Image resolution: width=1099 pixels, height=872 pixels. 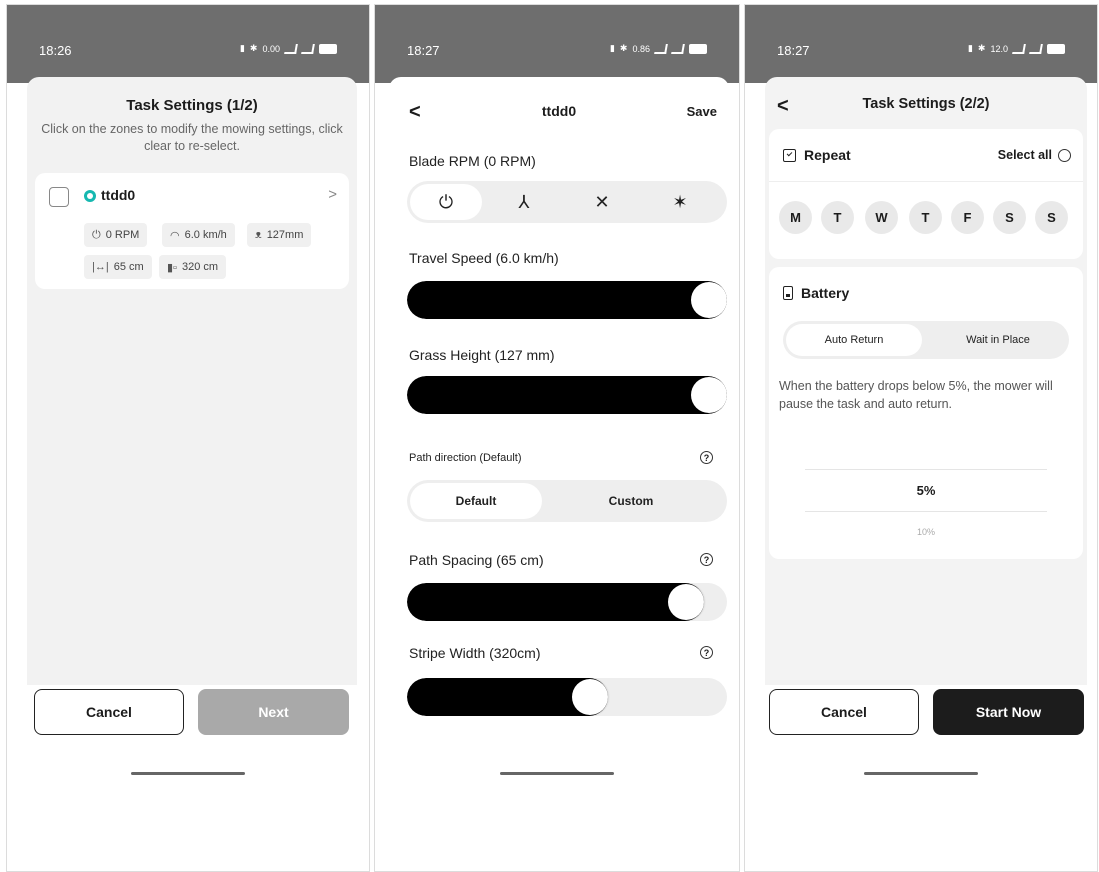 What do you see at coordinates (188, 44) in the screenshot?
I see `status-bar: 18:26 ▮ ✱ 0.00` at bounding box center [188, 44].